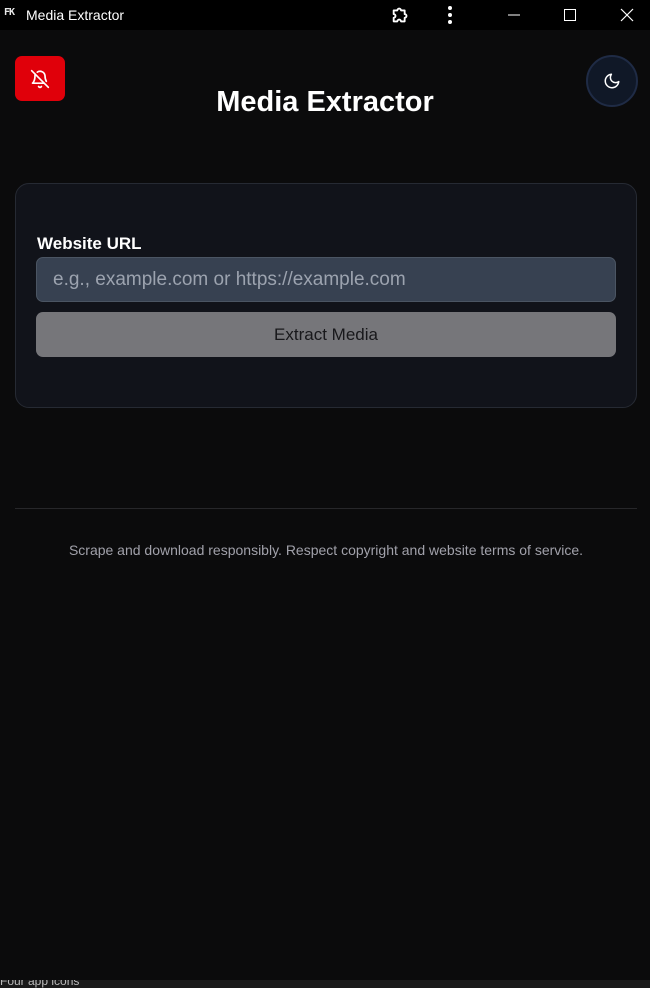 This screenshot has height=988, width=650. I want to click on puzzle-icon, so click(400, 15).